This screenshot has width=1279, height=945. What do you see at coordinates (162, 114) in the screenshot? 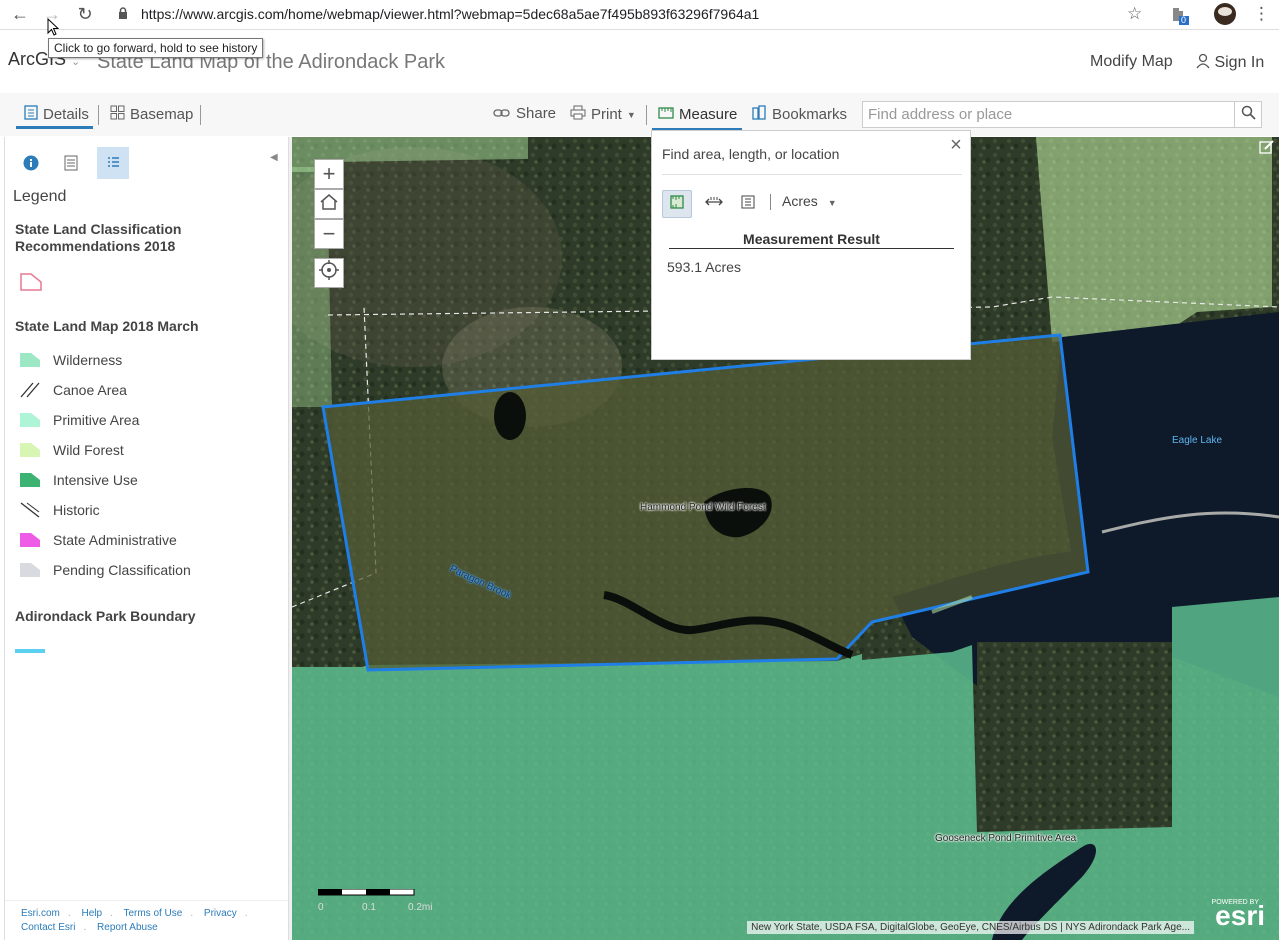
I see `tab-basemap-label: Basemap` at bounding box center [162, 114].